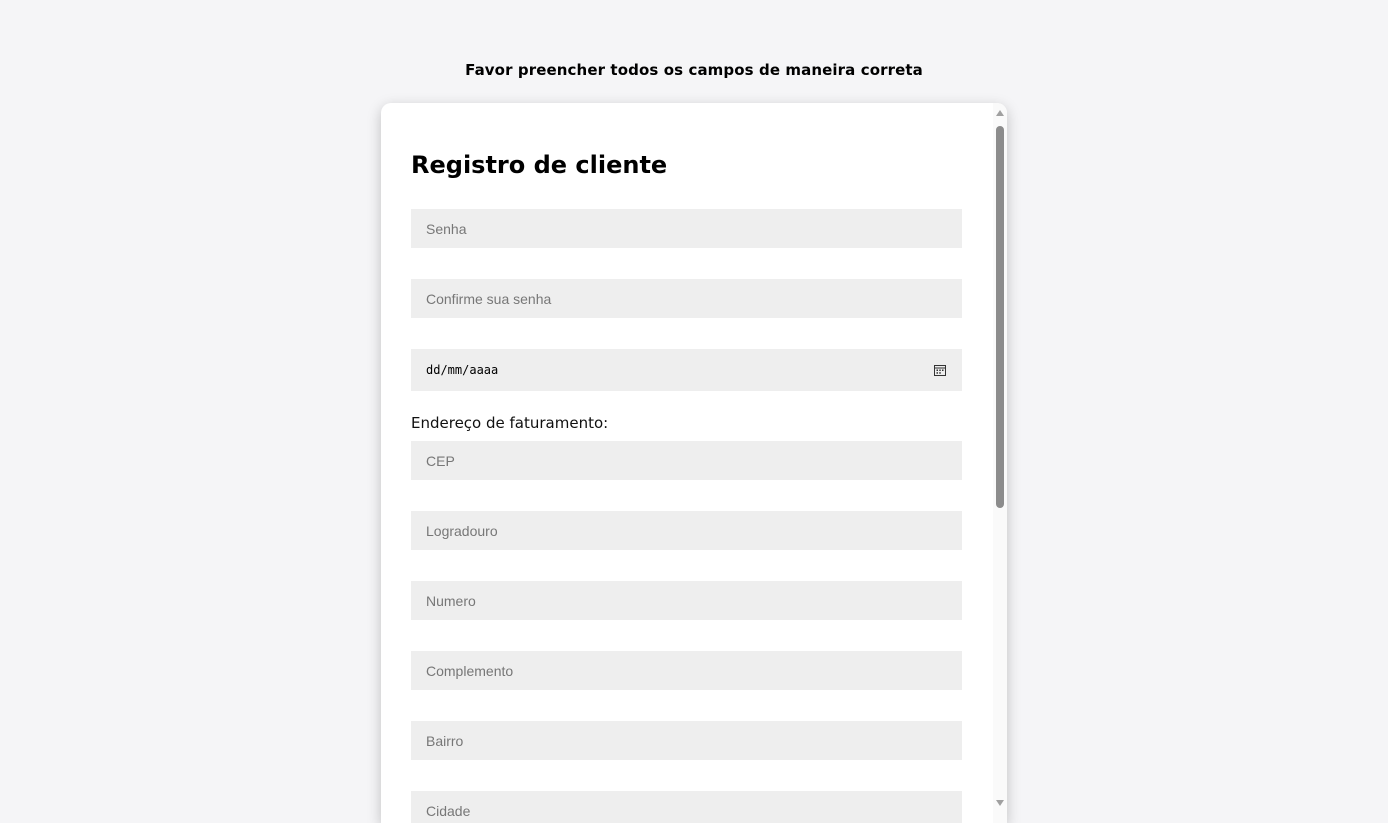 This screenshot has height=823, width=1388. What do you see at coordinates (539, 165) in the screenshot?
I see `form-title: Registro de cliente` at bounding box center [539, 165].